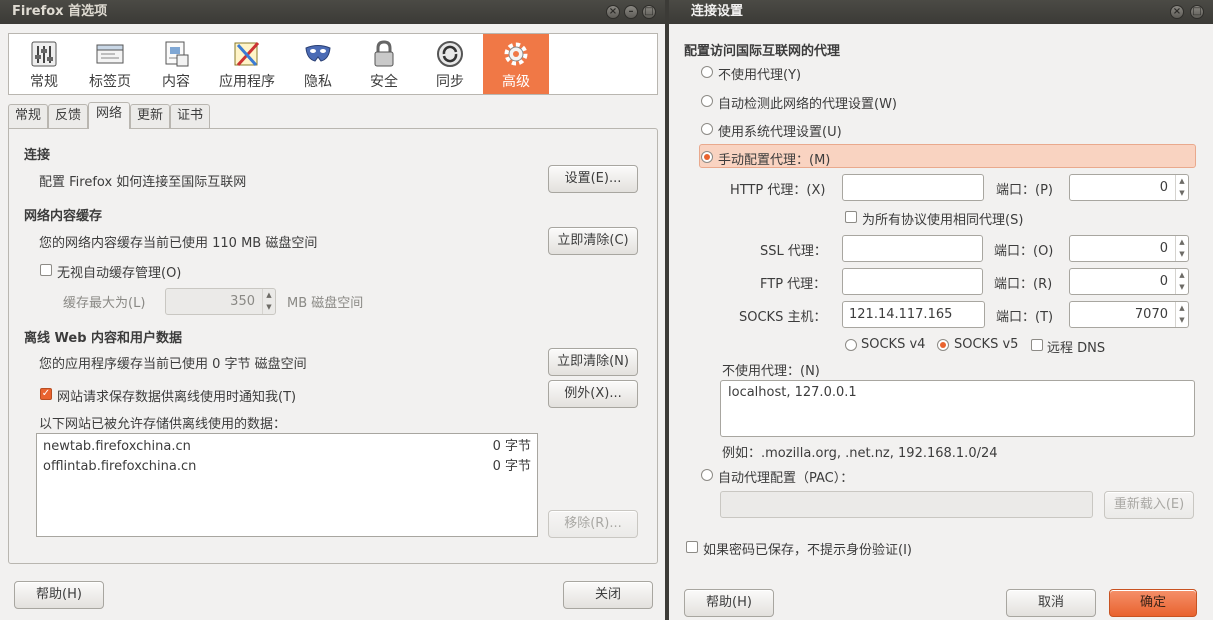  I want to click on cache-limit-input: 350 ▲ ▼, so click(220, 301).